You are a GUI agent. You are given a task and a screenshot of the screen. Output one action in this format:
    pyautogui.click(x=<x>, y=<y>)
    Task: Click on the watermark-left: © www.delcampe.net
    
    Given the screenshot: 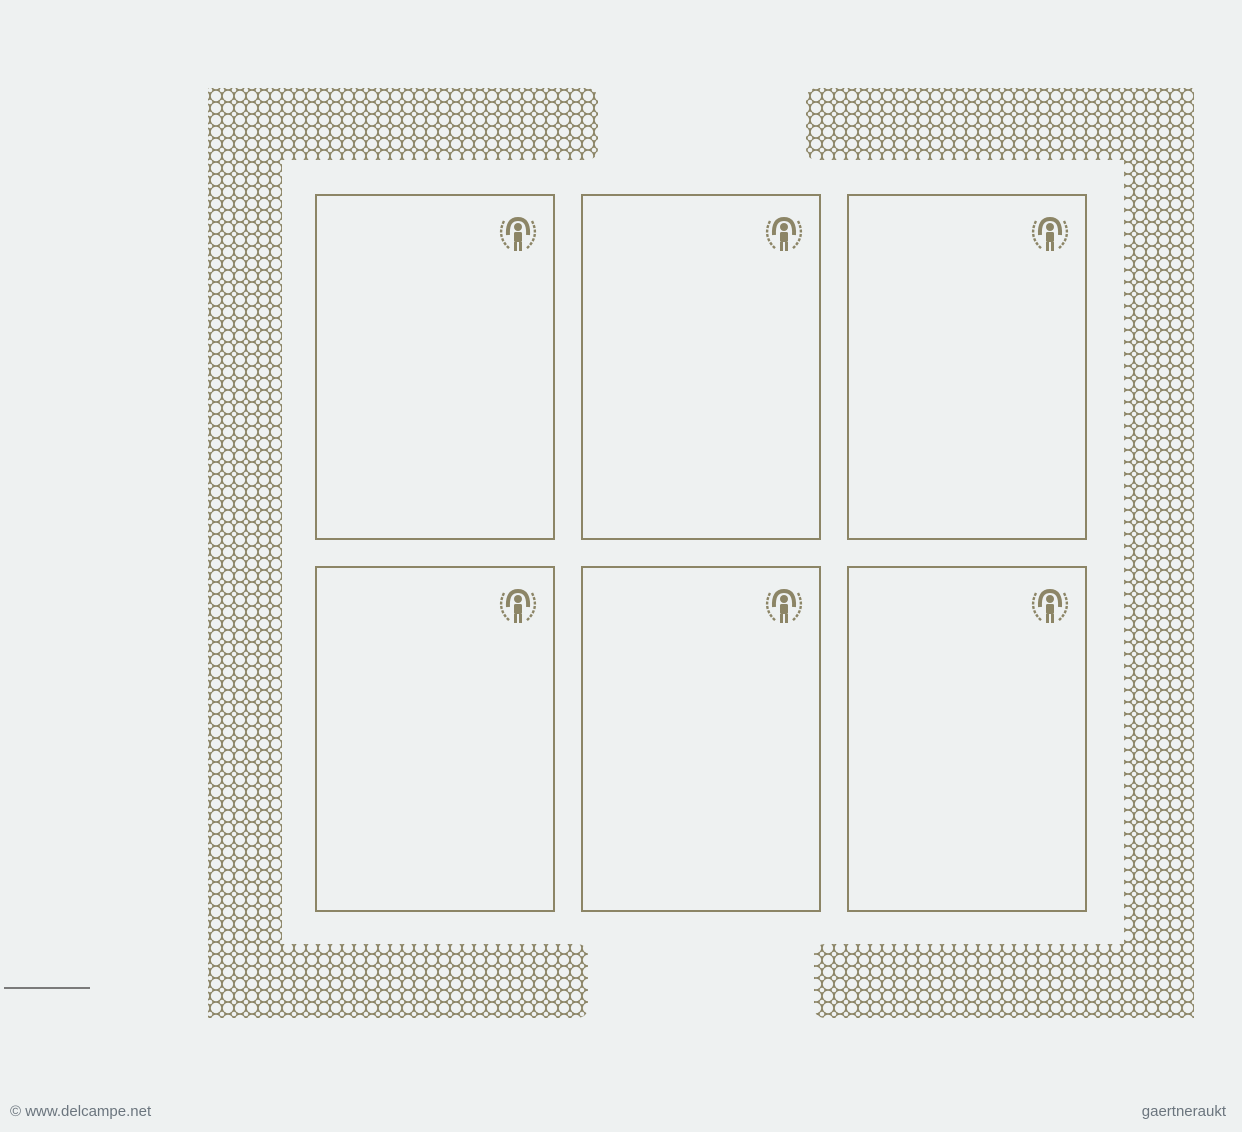 What is the action you would take?
    pyautogui.click(x=81, y=1111)
    